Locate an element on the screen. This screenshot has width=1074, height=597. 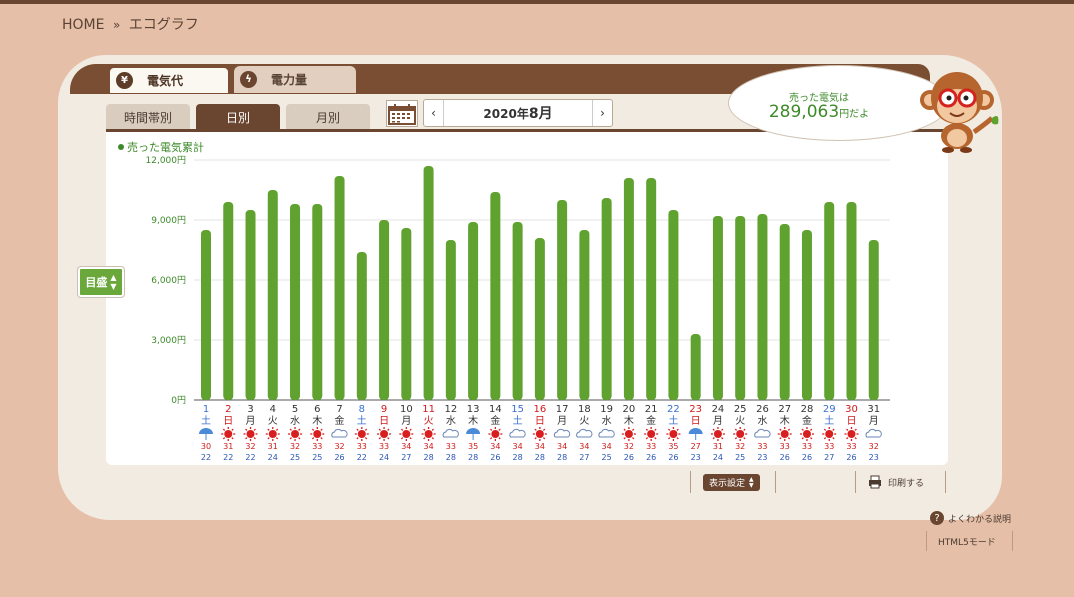
tab-hourly: 時間帯別 is located at coordinates (148, 117).